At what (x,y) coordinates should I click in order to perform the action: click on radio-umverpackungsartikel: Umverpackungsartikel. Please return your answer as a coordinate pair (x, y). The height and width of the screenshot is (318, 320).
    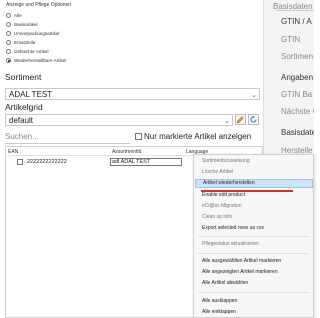
    Looking at the image, I should click on (32, 33).